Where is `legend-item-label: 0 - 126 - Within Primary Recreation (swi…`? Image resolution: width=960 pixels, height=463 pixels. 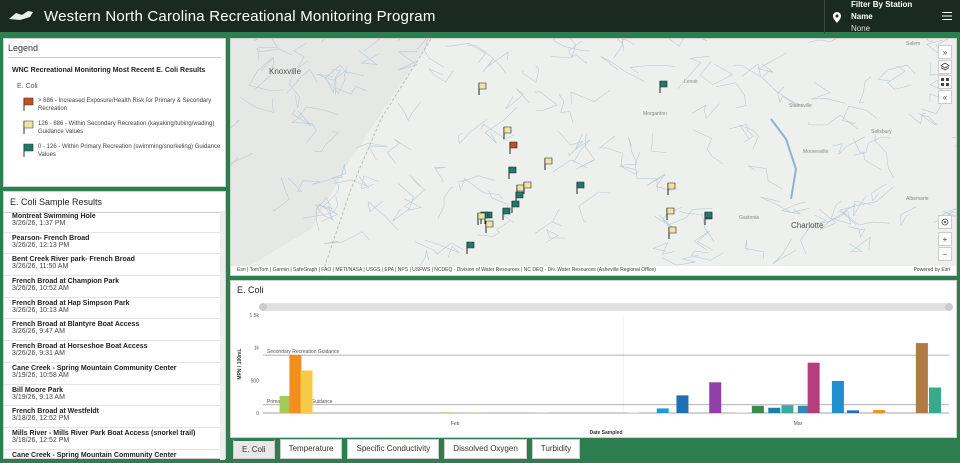 legend-item-label: 0 - 126 - Within Primary Recreation (swi… is located at coordinates (129, 151).